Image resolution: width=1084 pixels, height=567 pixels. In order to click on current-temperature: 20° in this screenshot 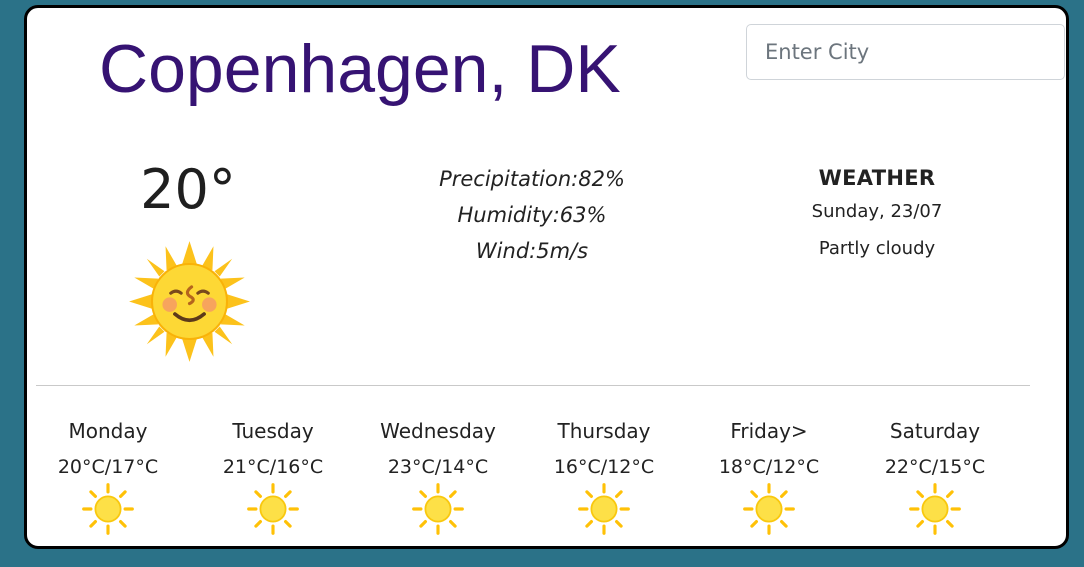, I will do `click(188, 189)`.